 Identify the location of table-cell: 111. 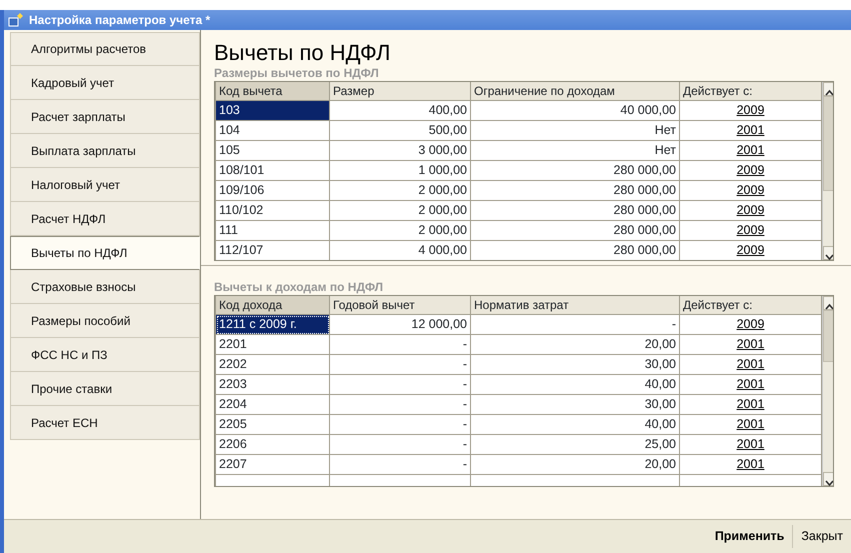
(273, 230).